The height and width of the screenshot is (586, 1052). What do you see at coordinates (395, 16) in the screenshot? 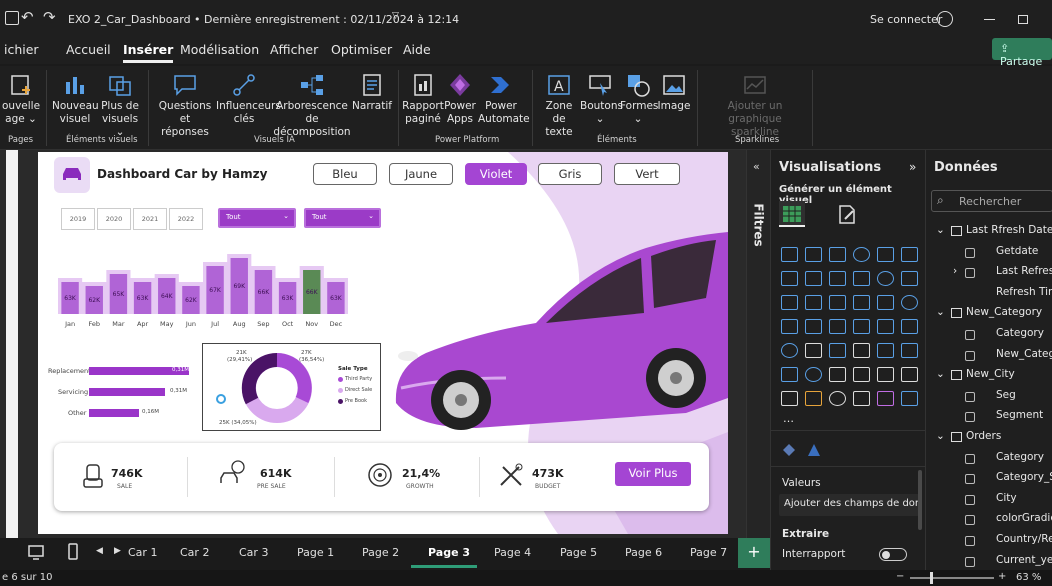
I see `chevron-down-icon: ▽` at bounding box center [395, 16].